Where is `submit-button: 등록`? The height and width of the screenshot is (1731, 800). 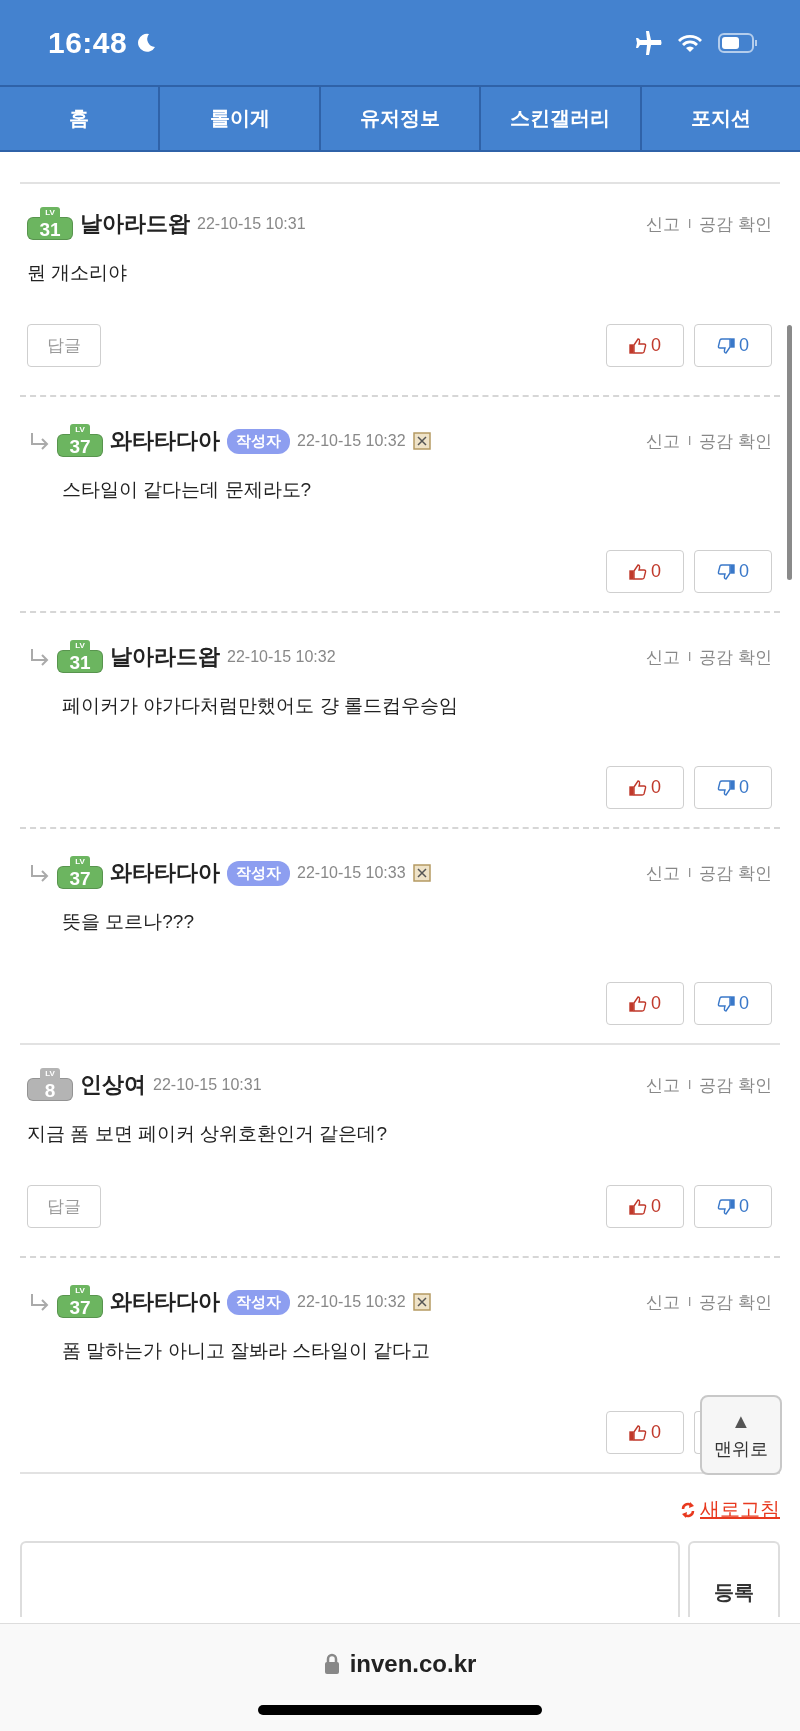 submit-button: 등록 is located at coordinates (734, 1579).